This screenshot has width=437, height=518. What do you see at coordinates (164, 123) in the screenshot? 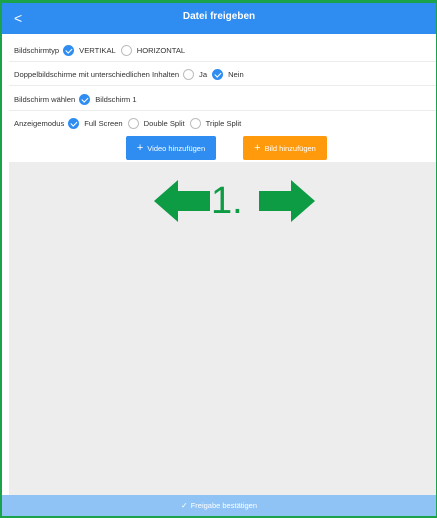
I see `radio-double-split-label: Double Split` at bounding box center [164, 123].